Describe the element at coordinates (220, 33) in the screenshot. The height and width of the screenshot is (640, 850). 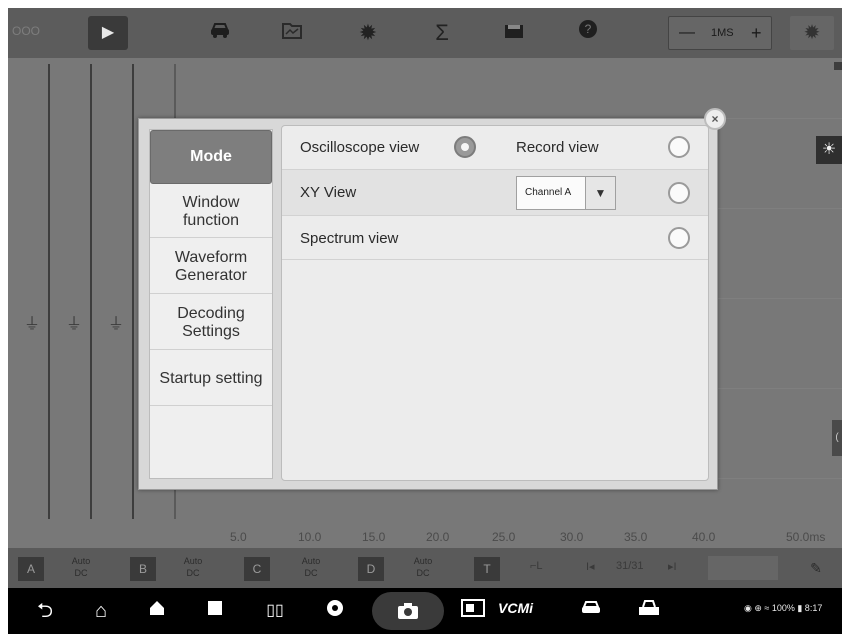
I see `car-icon` at that location.